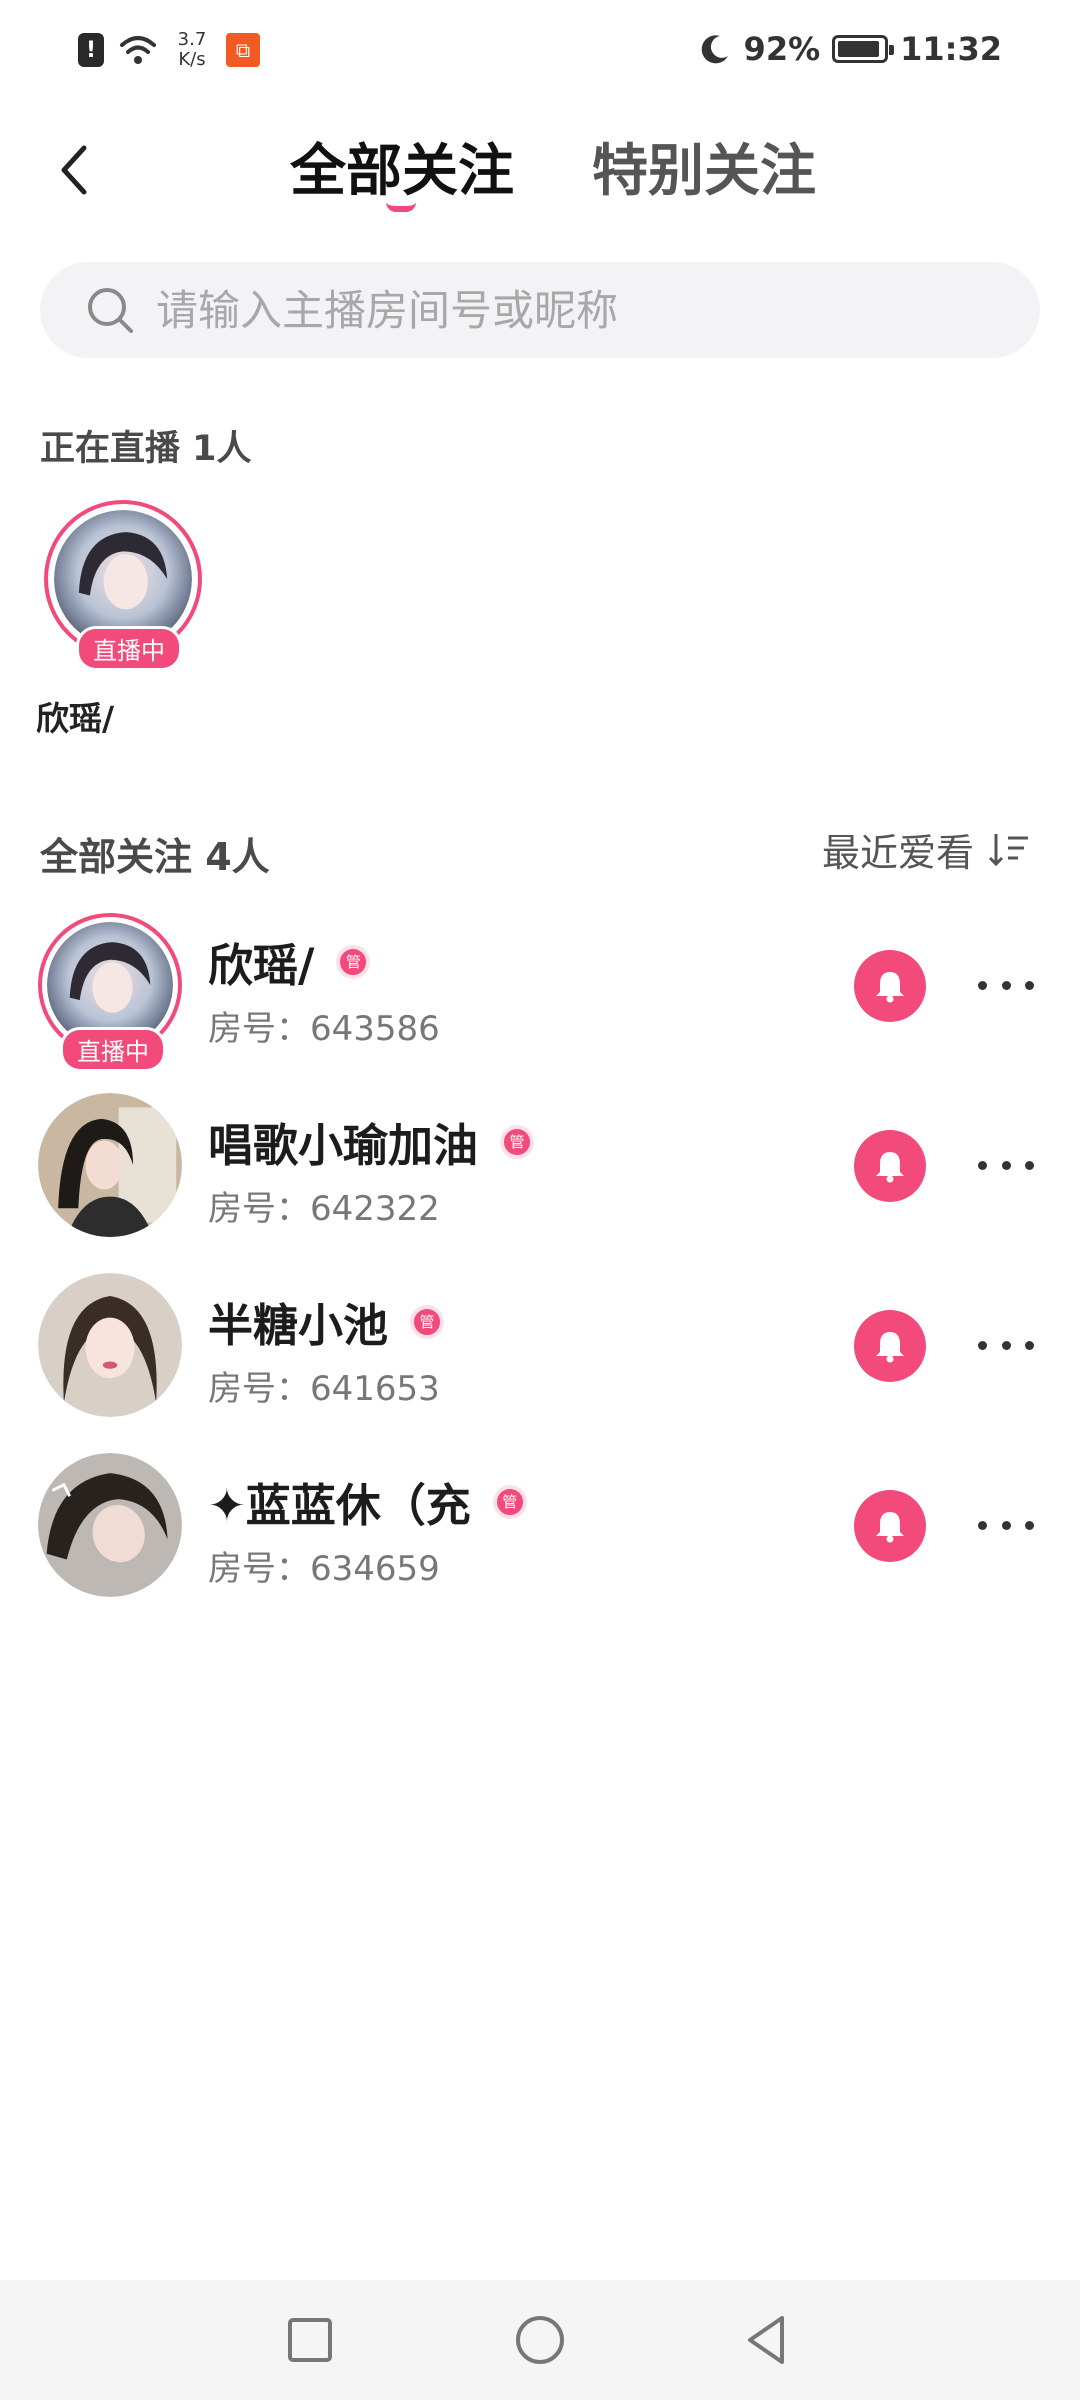 The height and width of the screenshot is (2400, 1080). What do you see at coordinates (858, 49) in the screenshot?
I see `battery-fill` at bounding box center [858, 49].